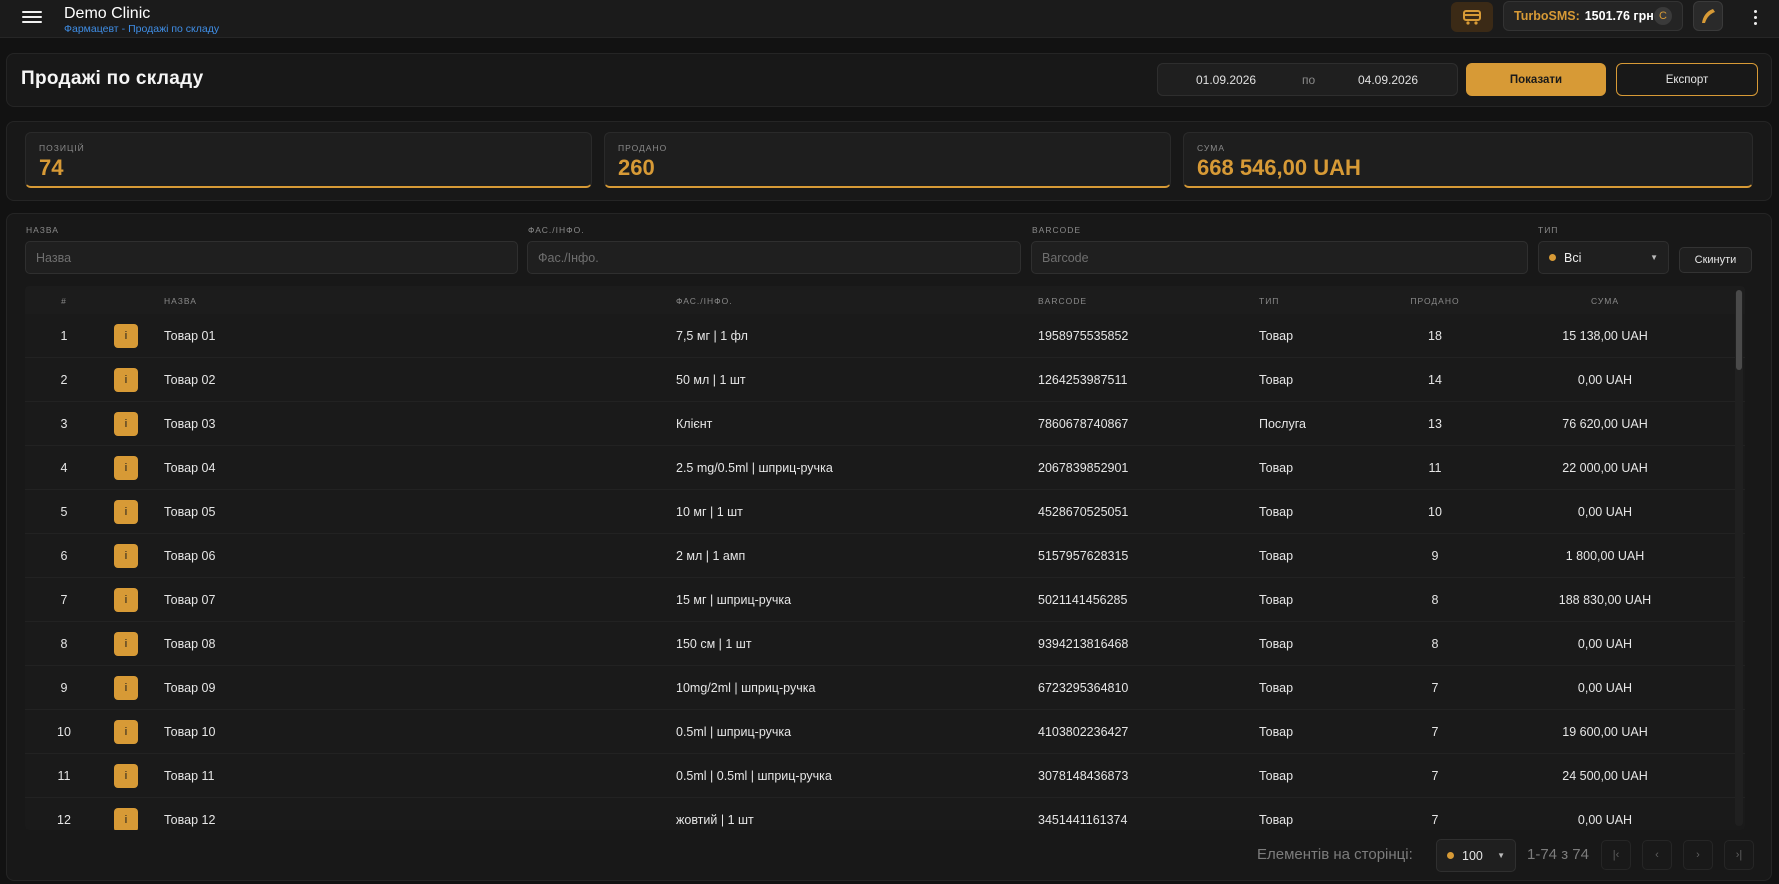 The width and height of the screenshot is (1779, 884). I want to click on last-page-button: ›|, so click(1739, 855).